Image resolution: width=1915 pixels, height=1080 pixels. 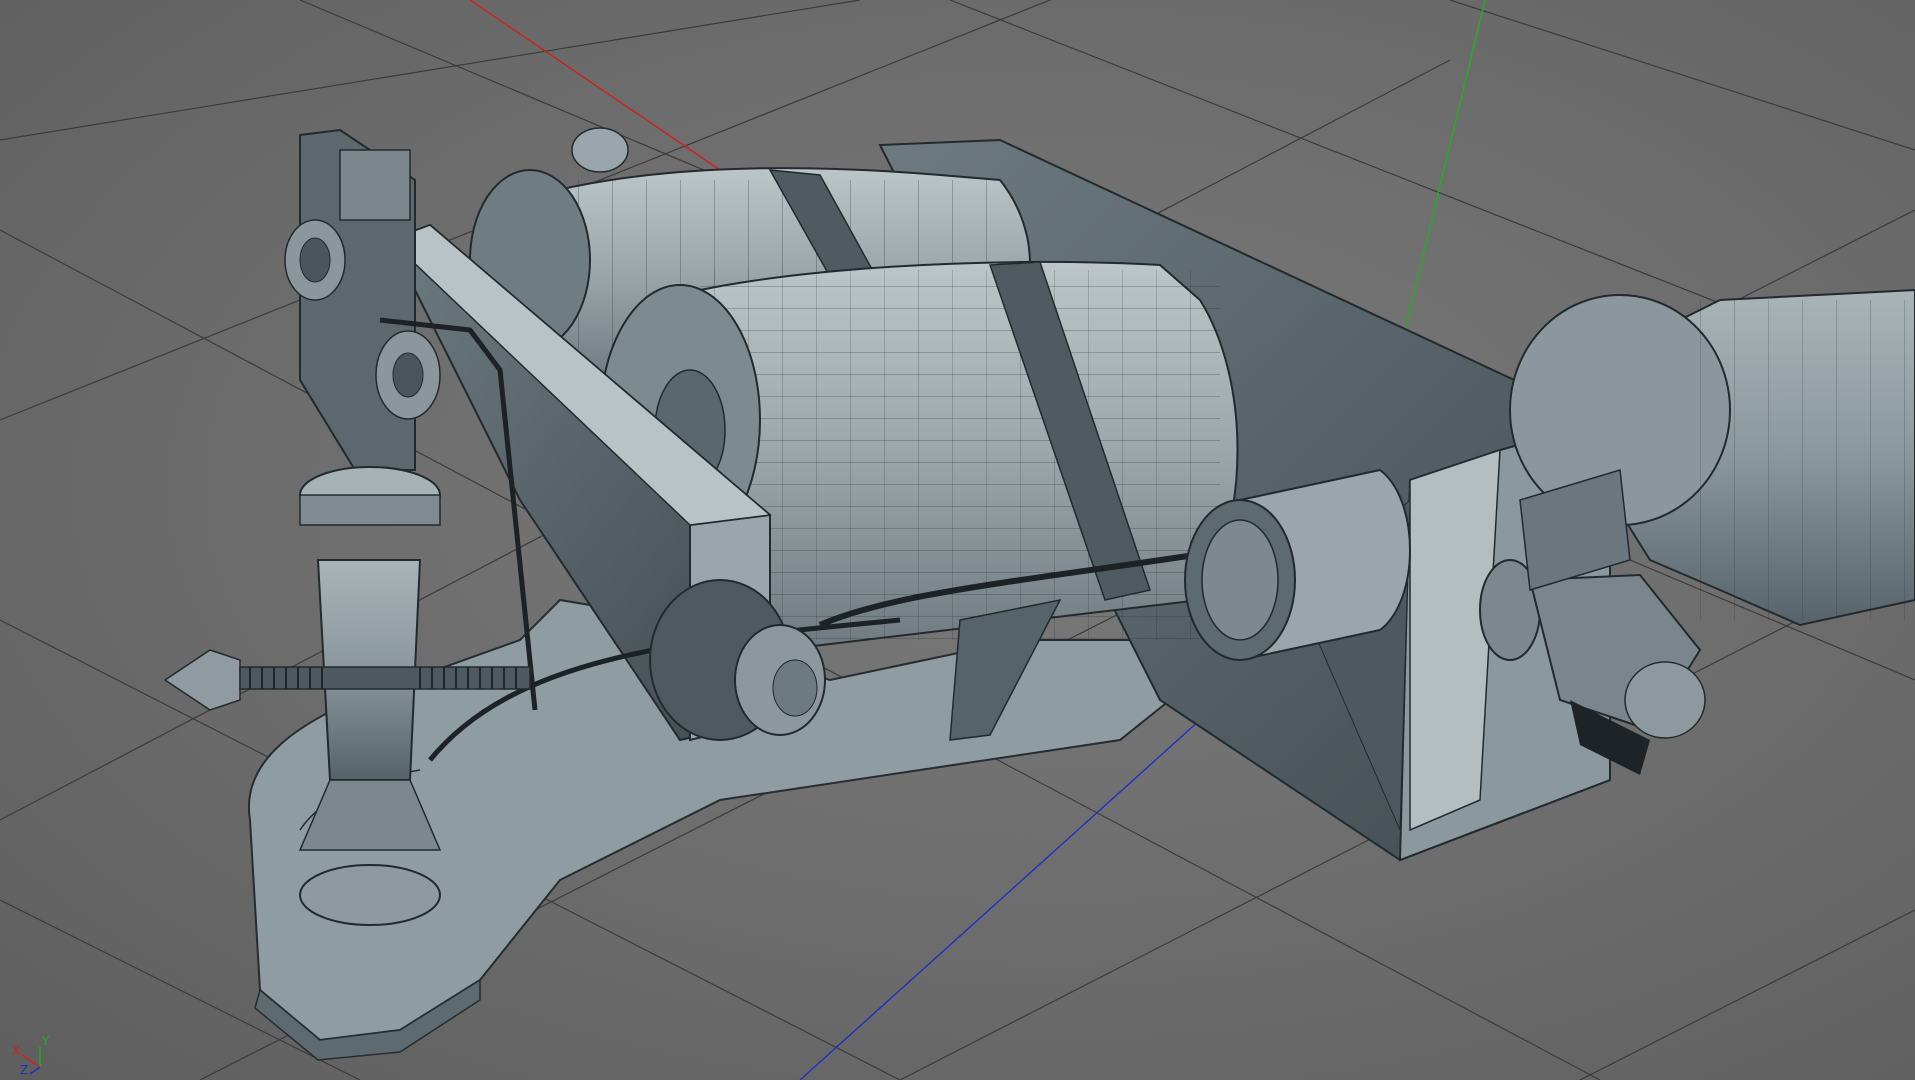 I want to click on grip-tube, so click(x=1712, y=457).